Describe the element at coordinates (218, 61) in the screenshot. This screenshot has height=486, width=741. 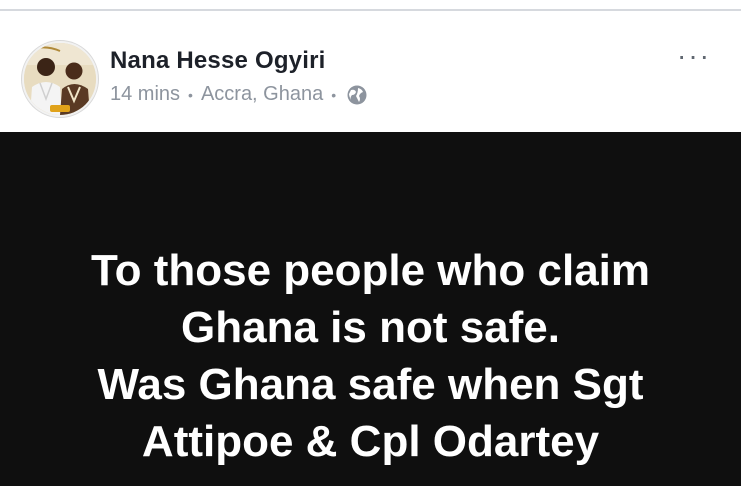
I see `author-name: Nana Hesse Ogyiri` at that location.